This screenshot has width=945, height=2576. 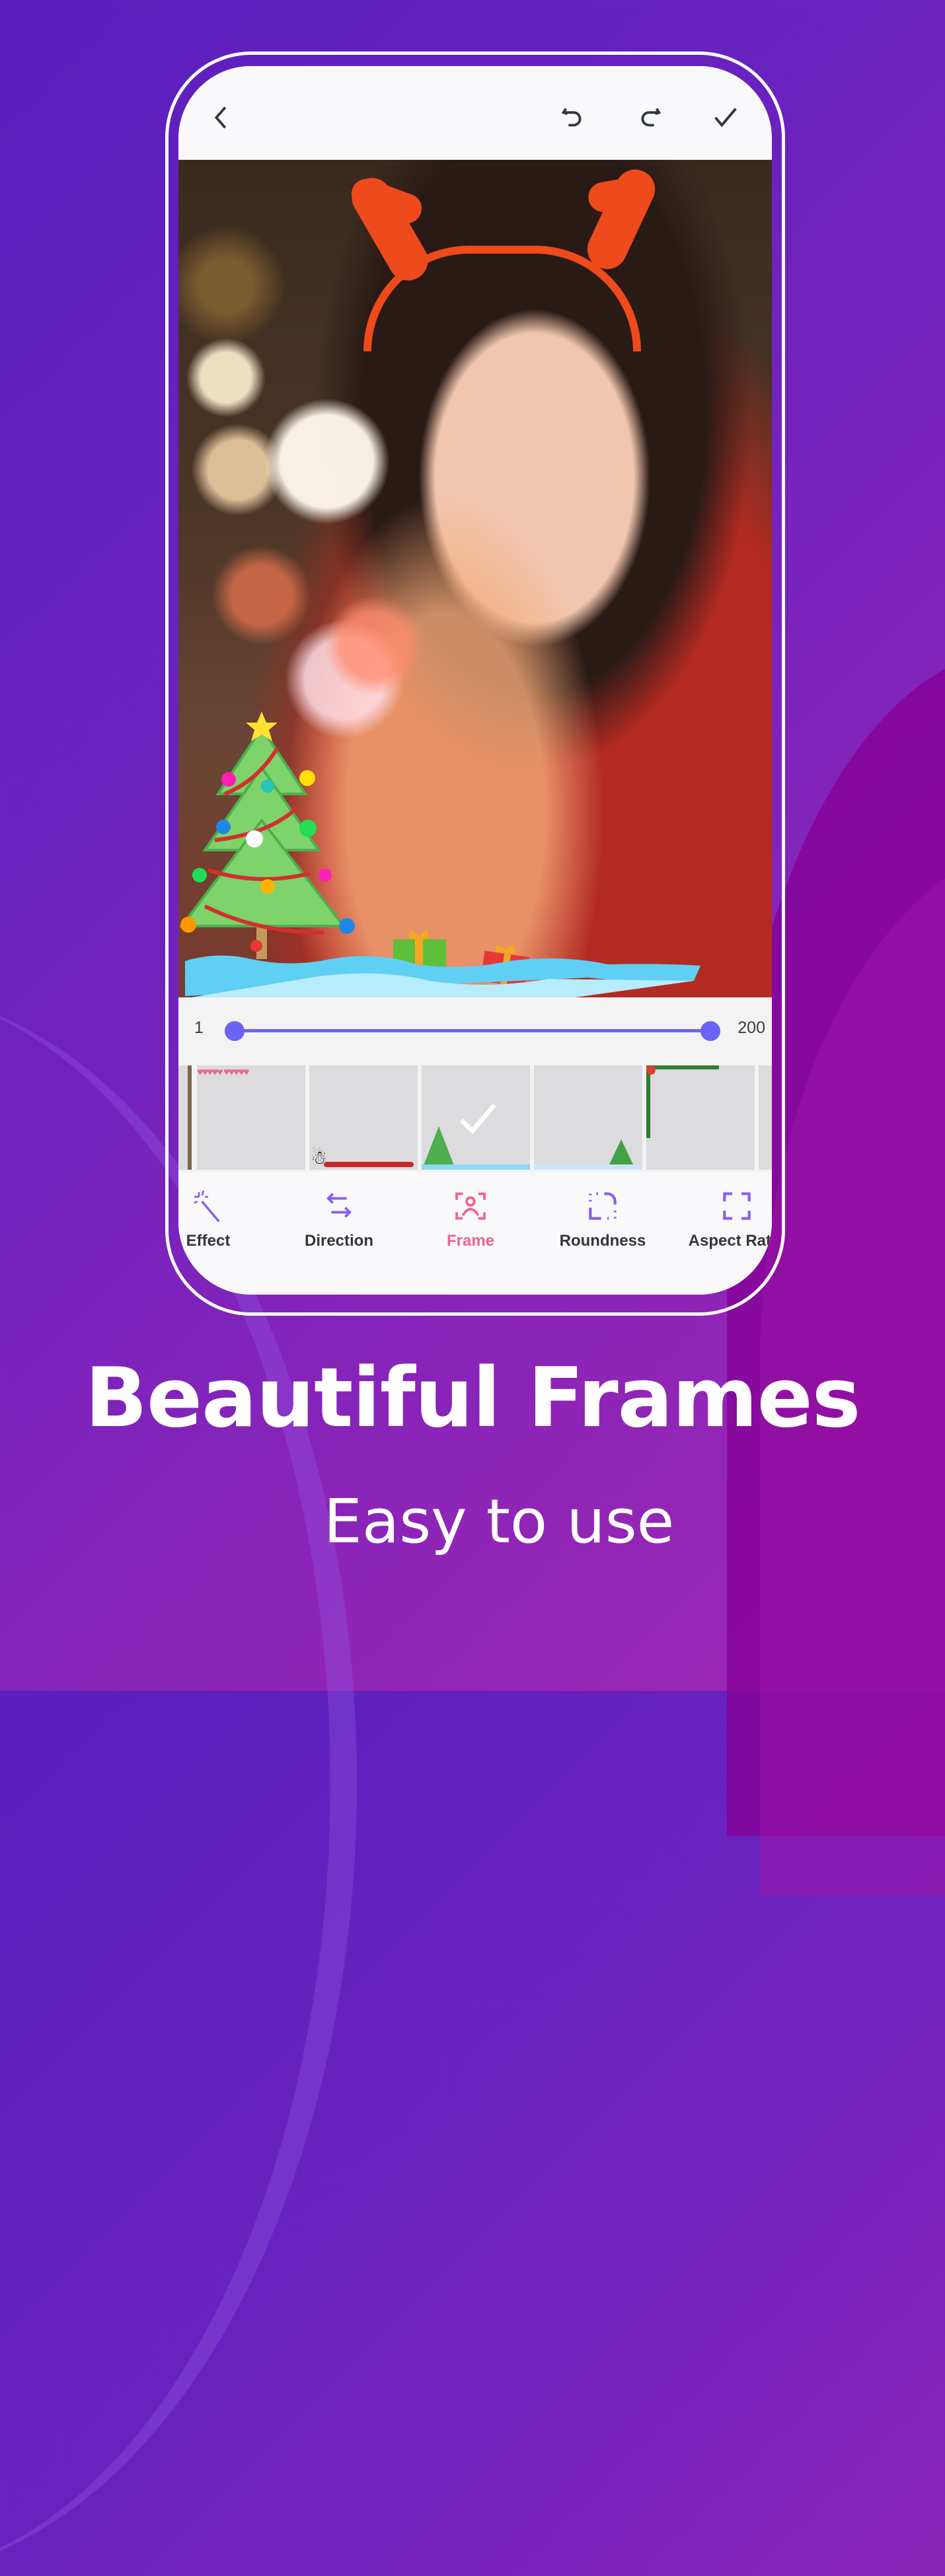 I want to click on aspect-ratio-icon, so click(x=737, y=1206).